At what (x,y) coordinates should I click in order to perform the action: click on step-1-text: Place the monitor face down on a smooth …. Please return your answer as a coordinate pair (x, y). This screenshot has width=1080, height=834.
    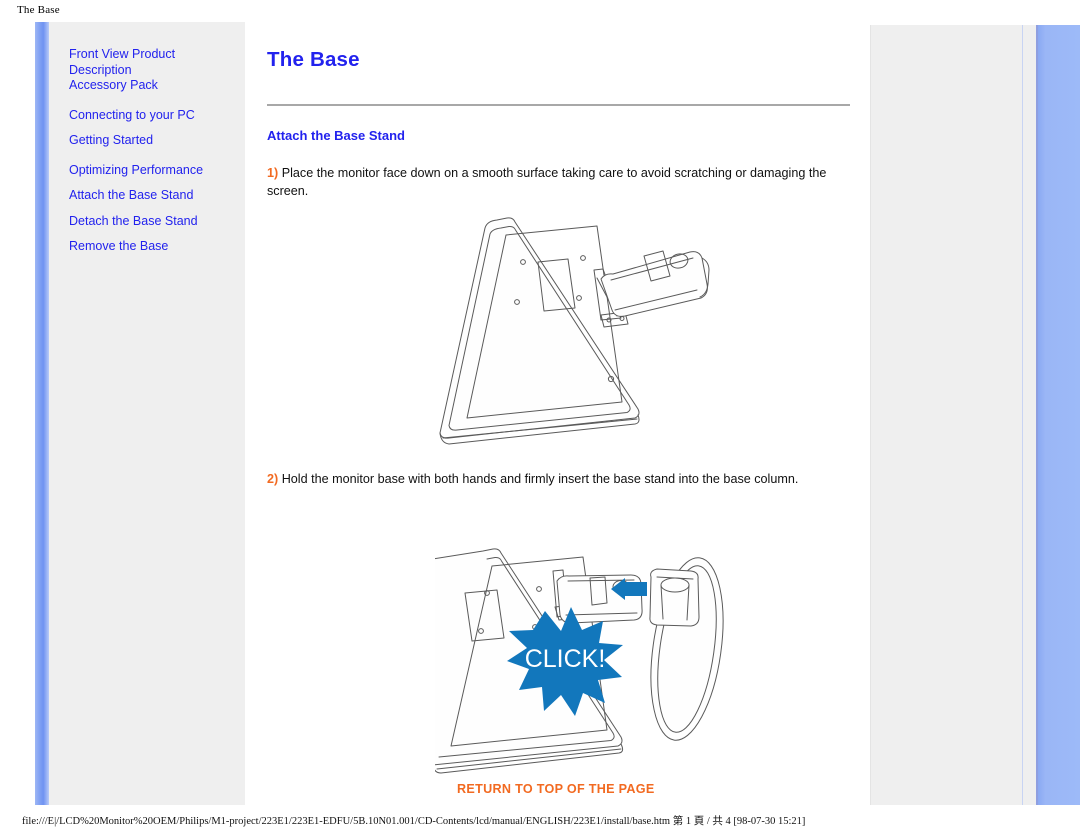
    Looking at the image, I should click on (547, 182).